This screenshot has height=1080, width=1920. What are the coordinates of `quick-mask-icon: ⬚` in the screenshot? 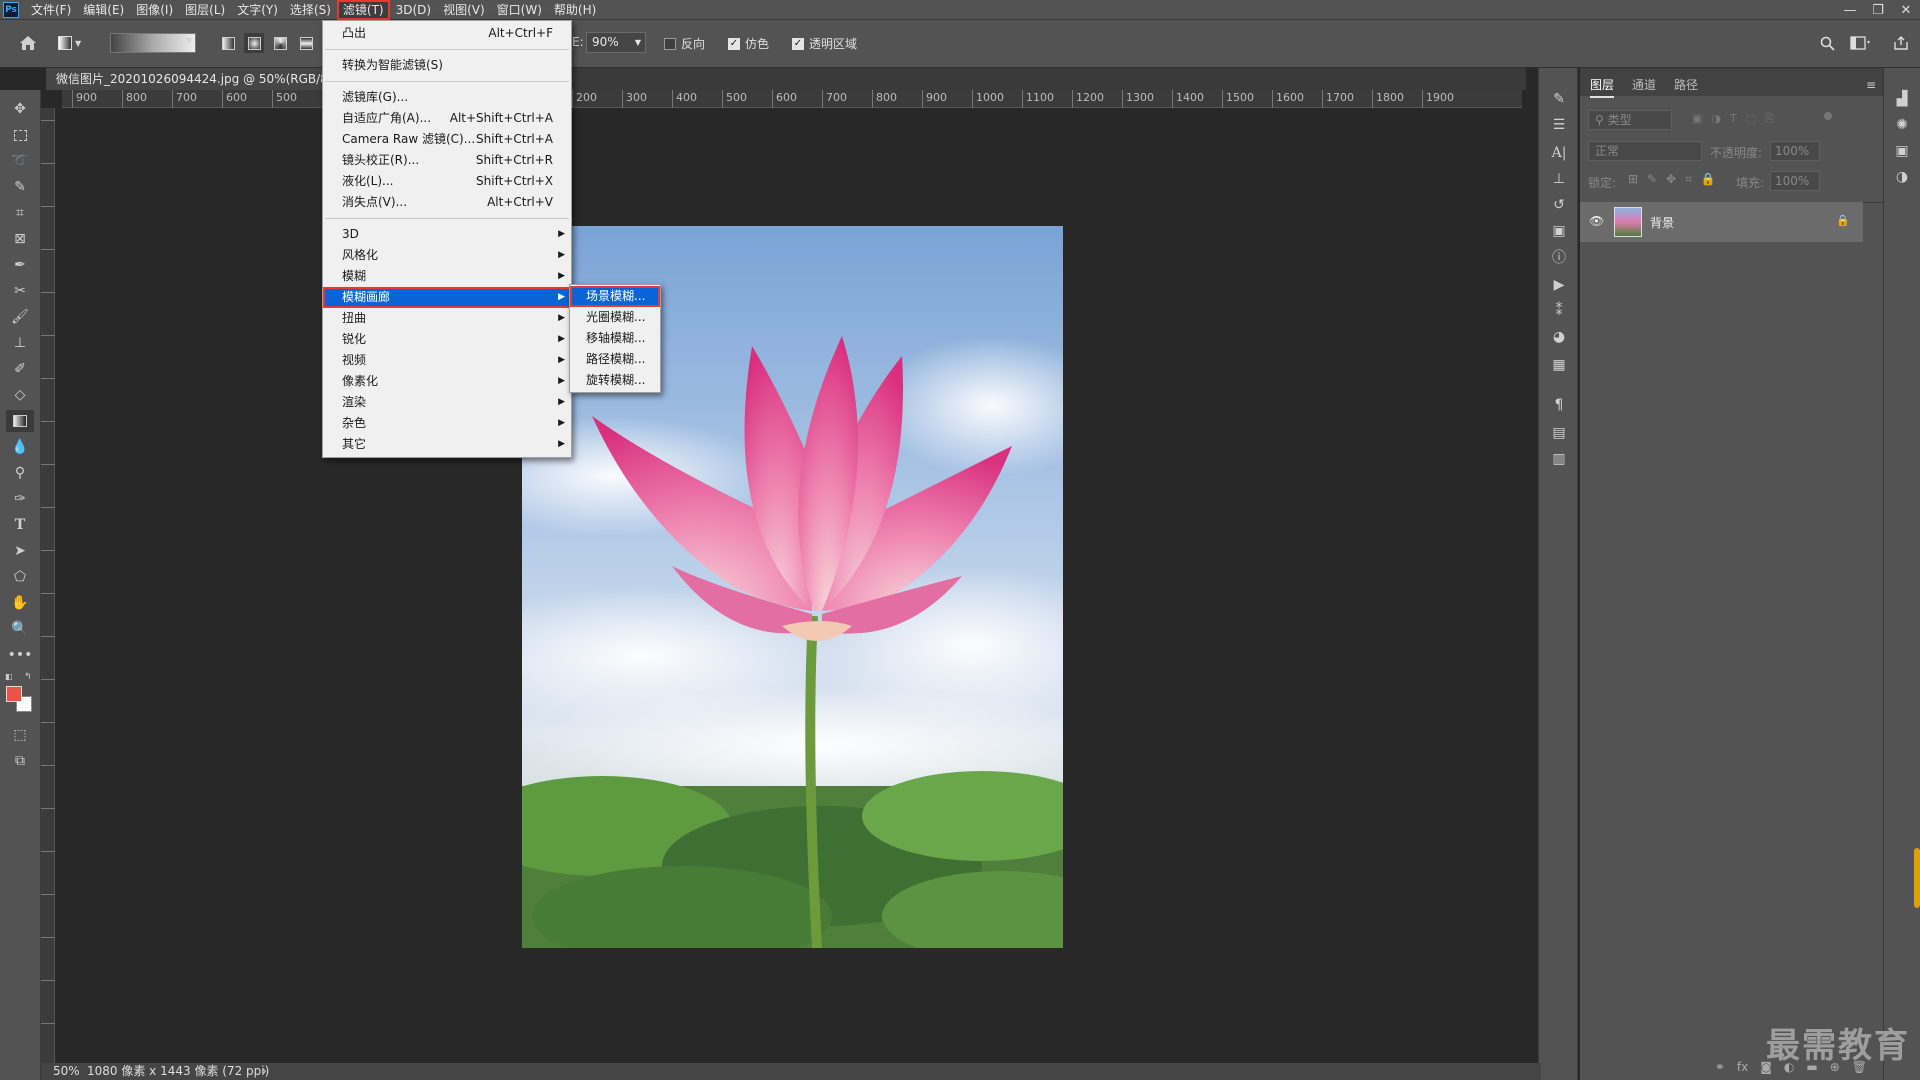 It's located at (20, 735).